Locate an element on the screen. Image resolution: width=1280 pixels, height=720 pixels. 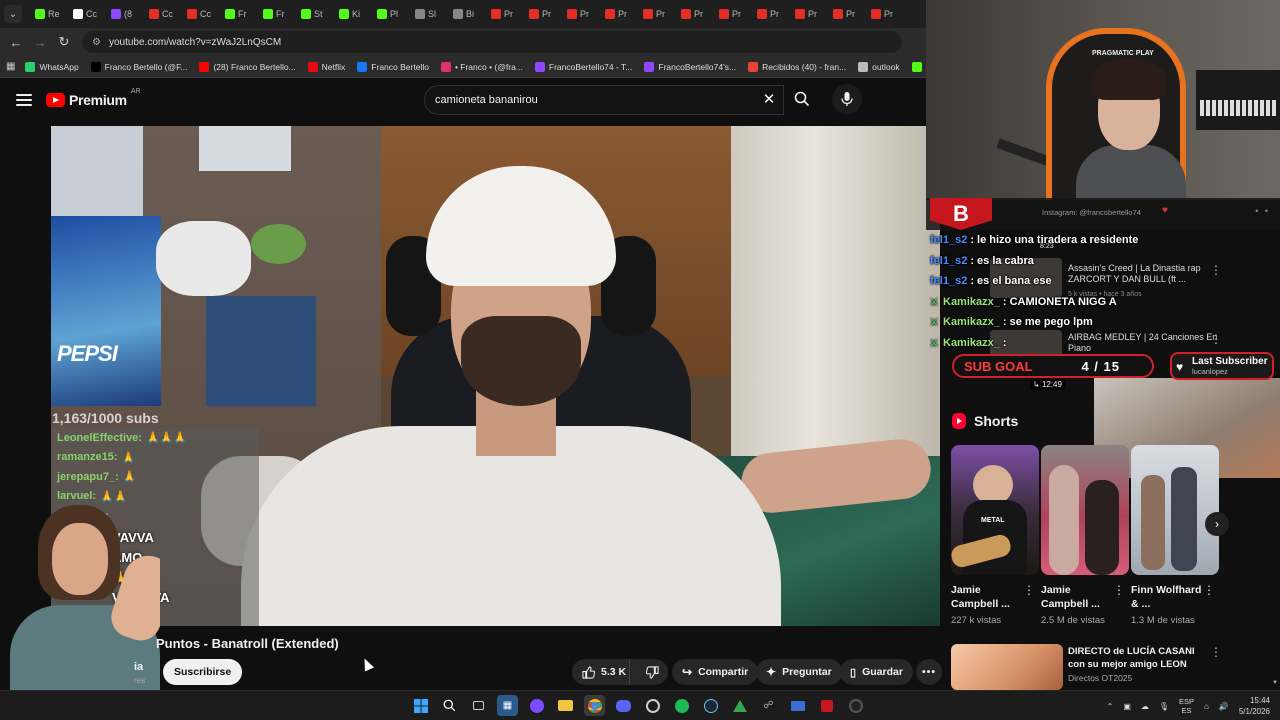
browser-tab: Bi is located at coordinates (468, 14).